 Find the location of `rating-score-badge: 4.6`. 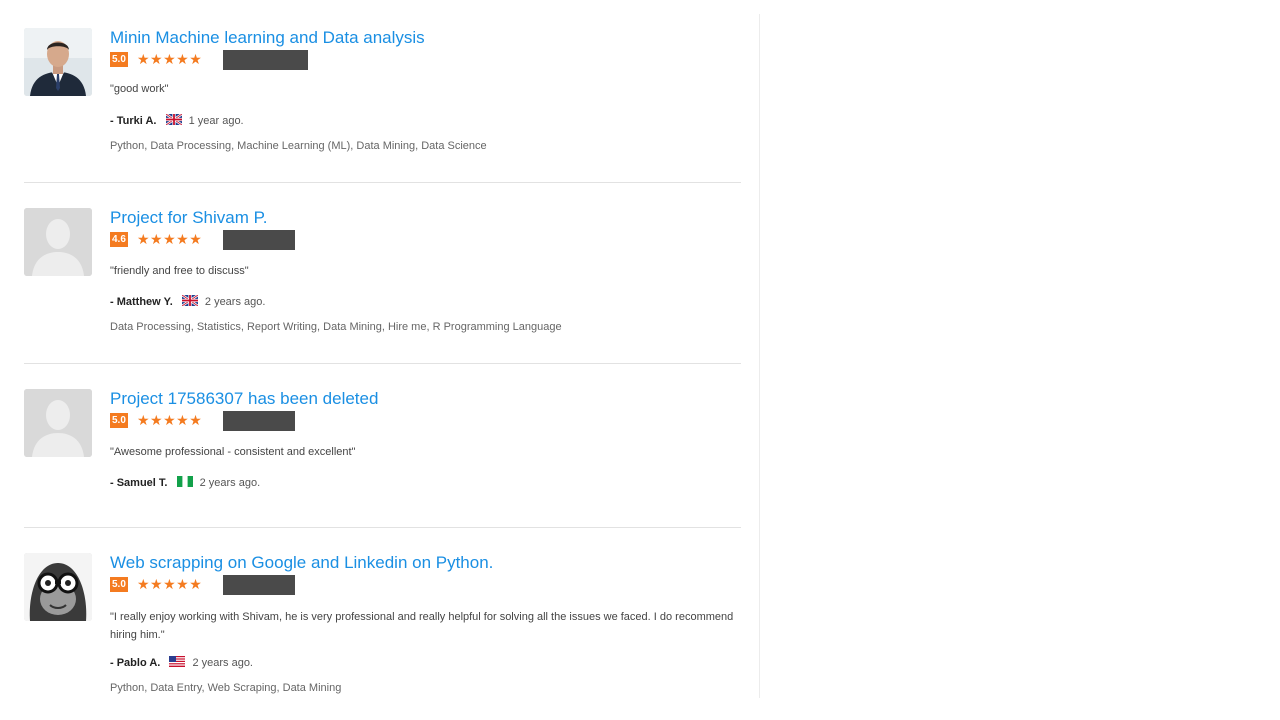

rating-score-badge: 4.6 is located at coordinates (119, 239).